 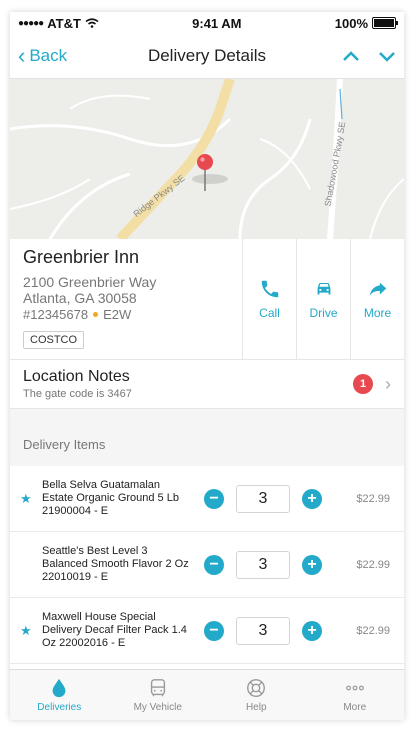 I want to click on signal-icon: ●●●●●, so click(x=31, y=23).